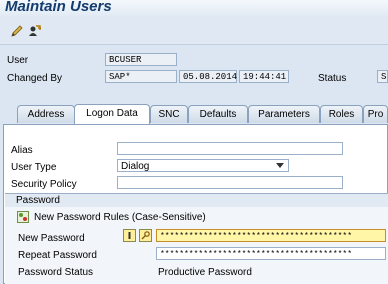 The height and width of the screenshot is (284, 388). I want to click on tab-profiles: Pro, so click(375, 114).